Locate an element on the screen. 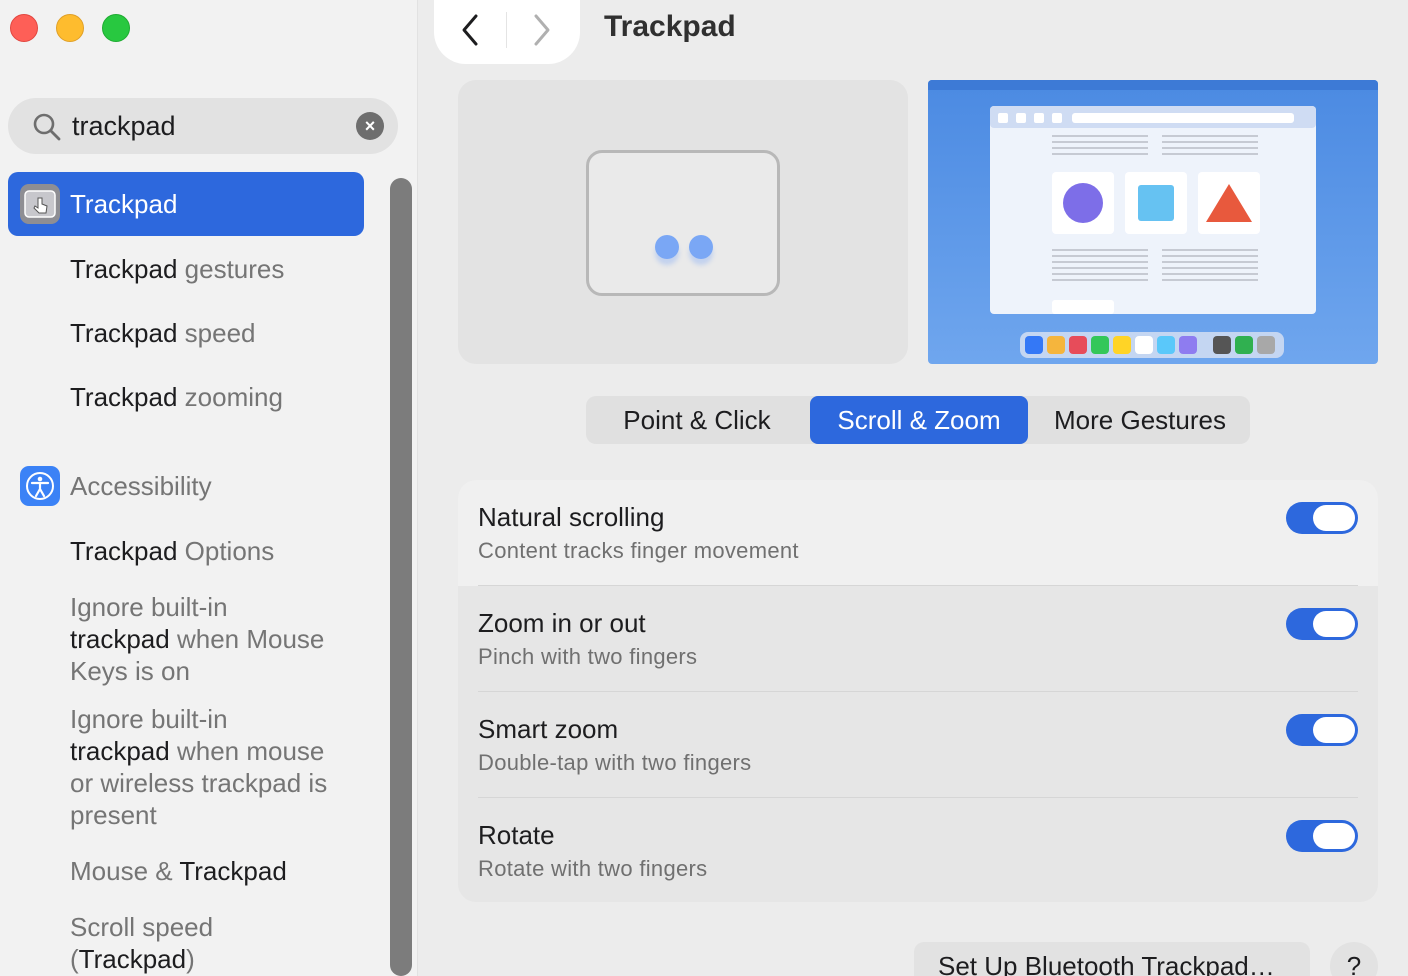  paren-text: ( is located at coordinates (74, 959).